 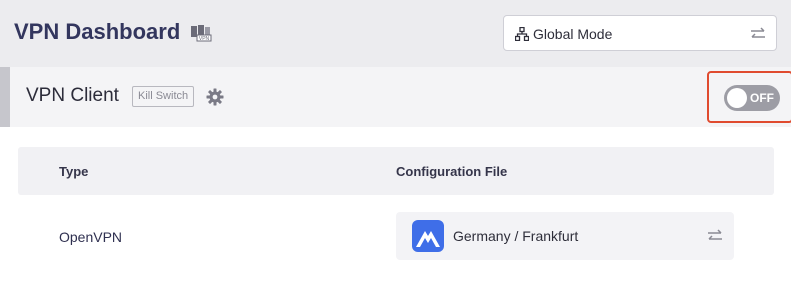 I want to click on column-header-type: Type, so click(x=74, y=171).